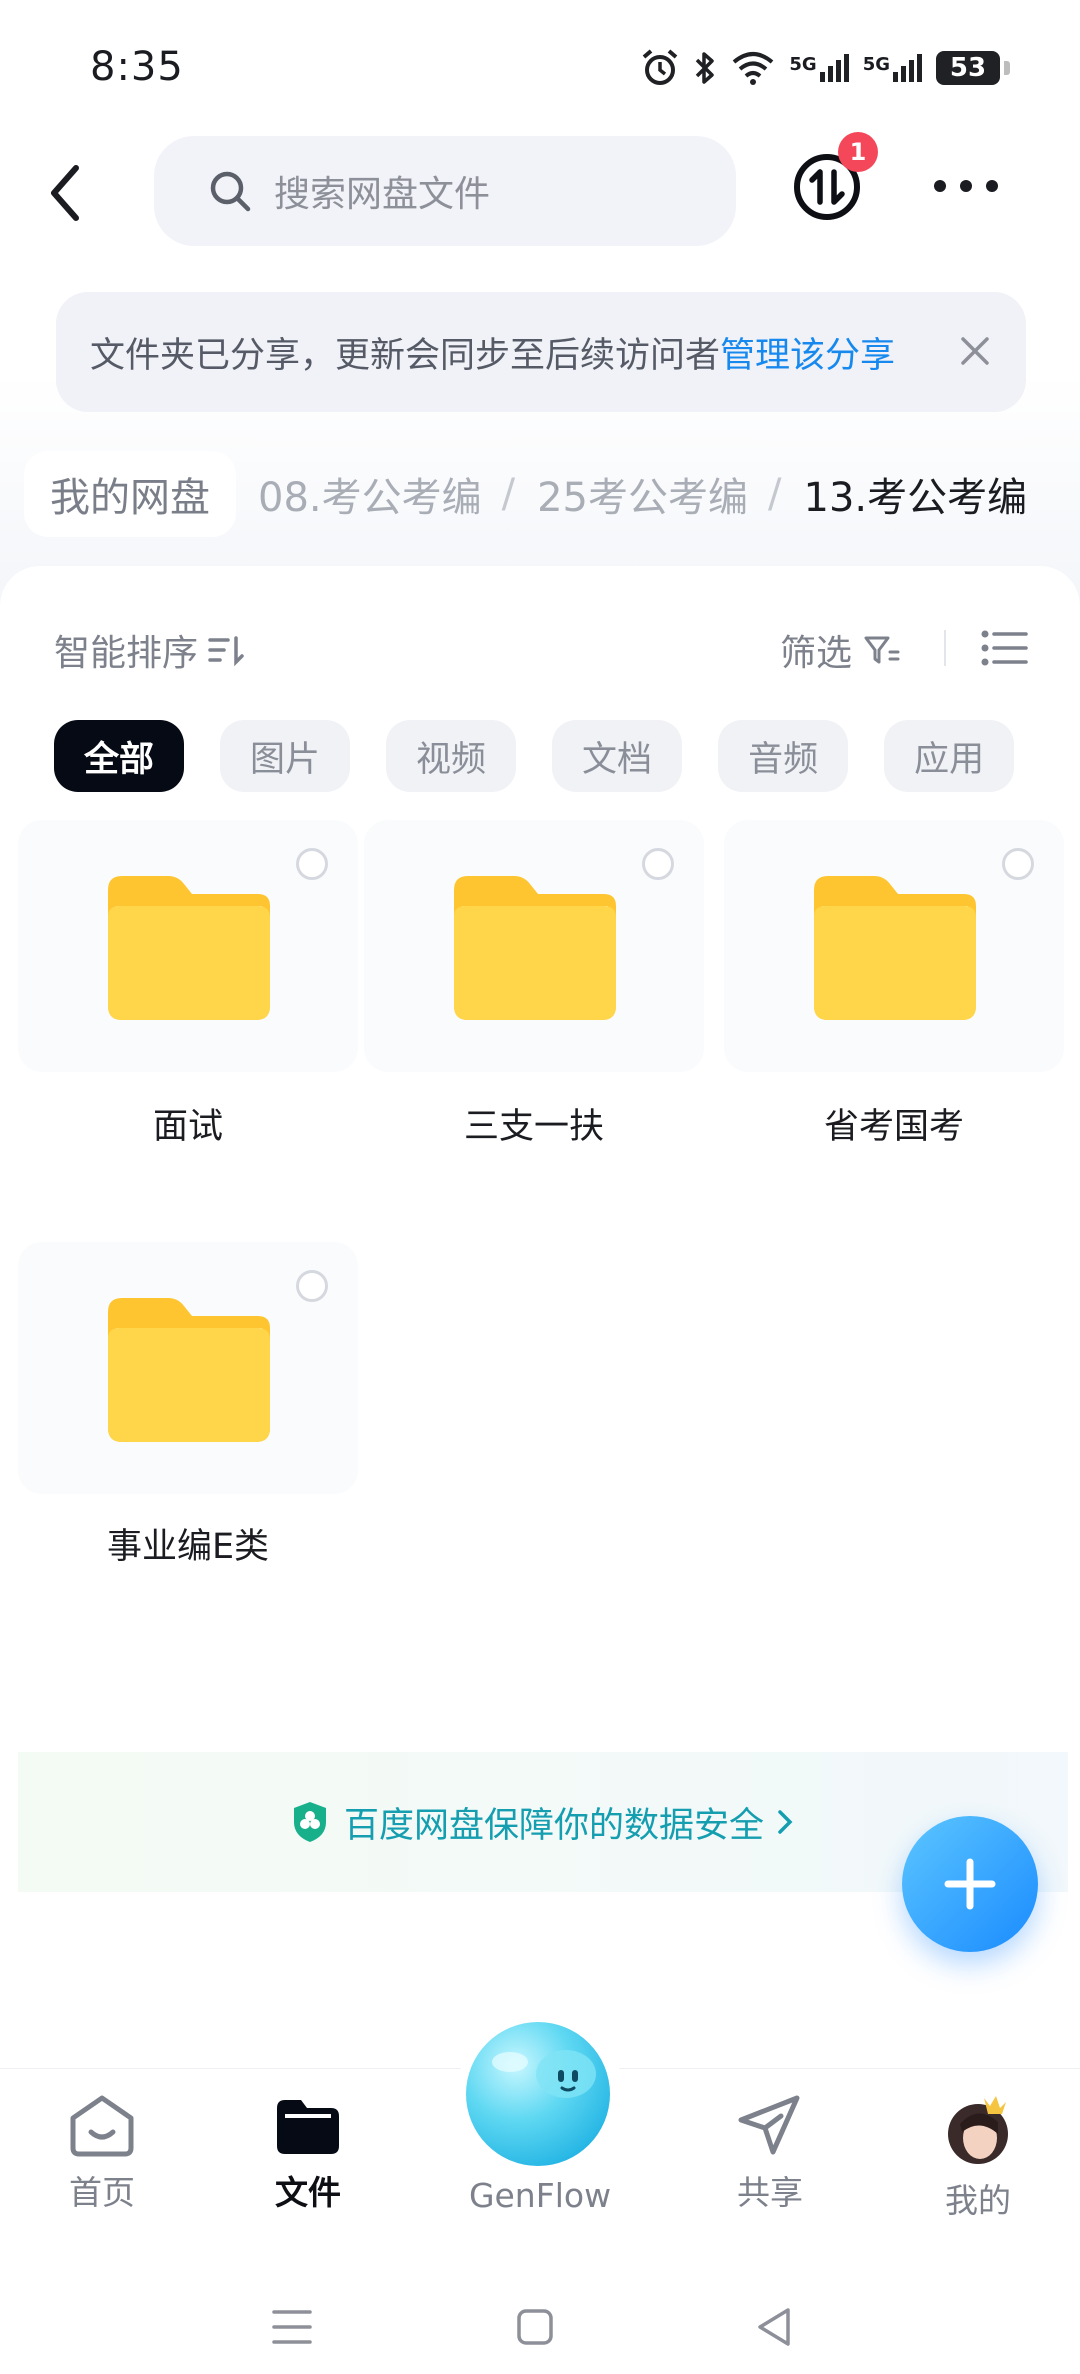 The height and width of the screenshot is (2374, 1080). Describe the element at coordinates (308, 2192) in the screenshot. I see `tab-label: 文件` at that location.